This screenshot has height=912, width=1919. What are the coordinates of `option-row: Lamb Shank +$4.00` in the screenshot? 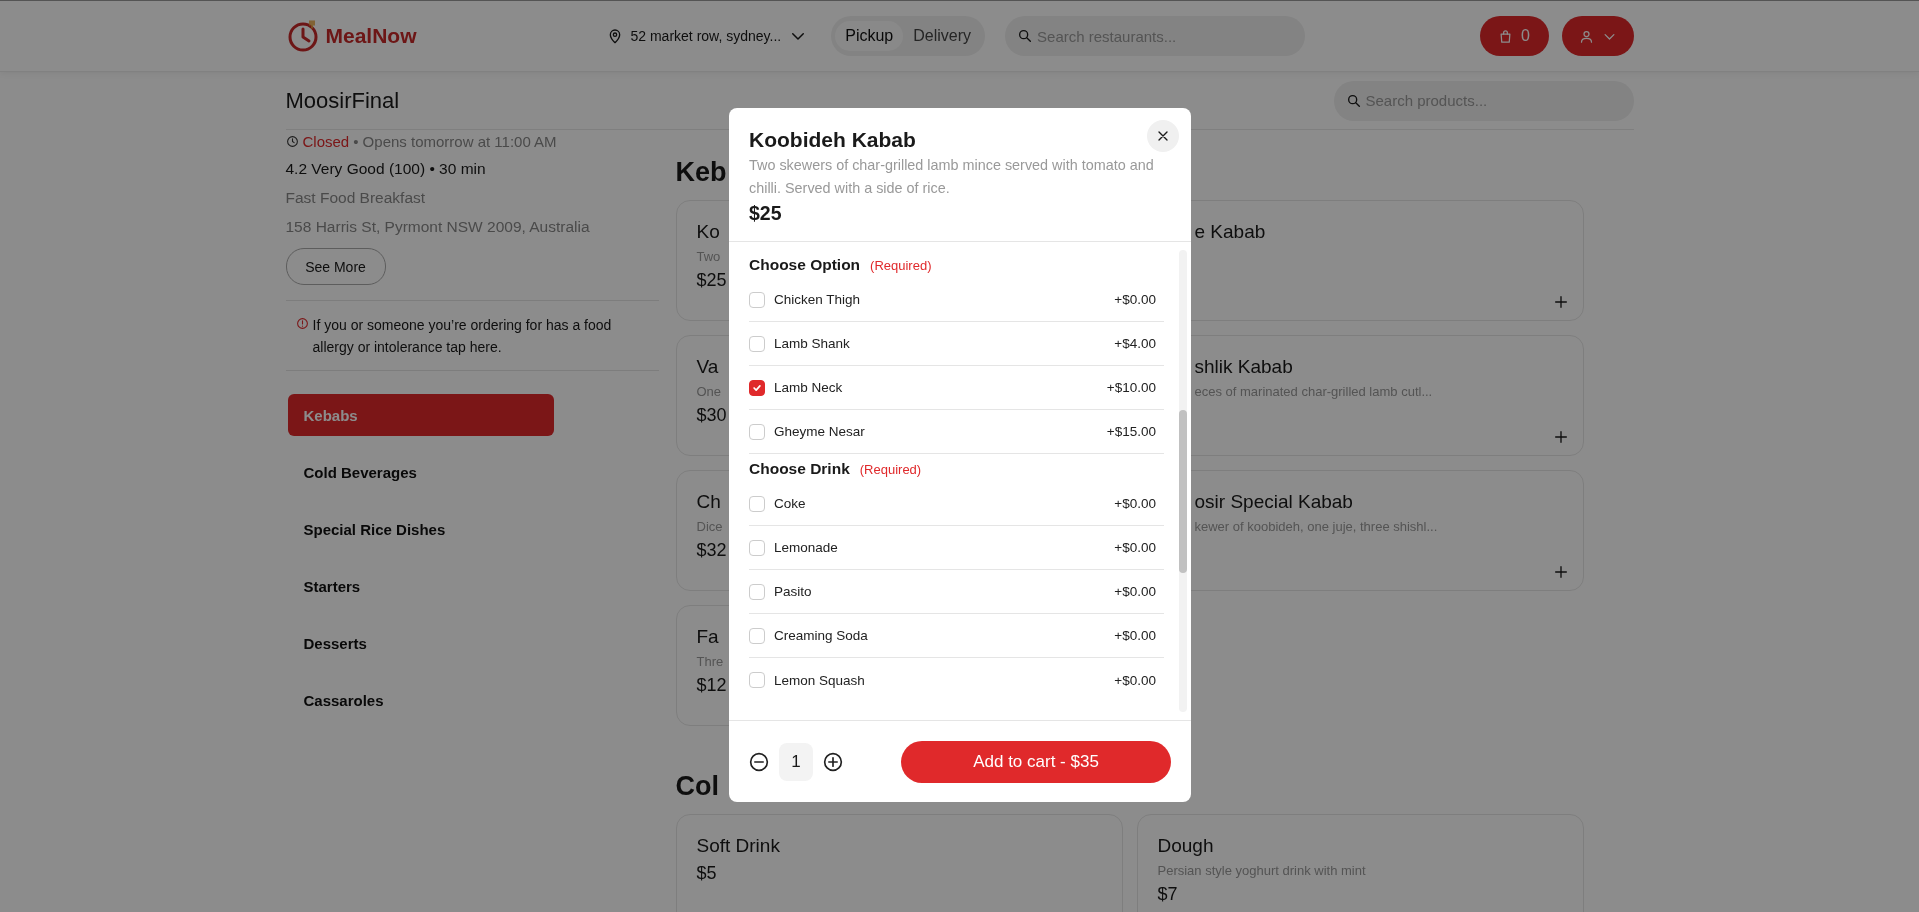 It's located at (956, 344).